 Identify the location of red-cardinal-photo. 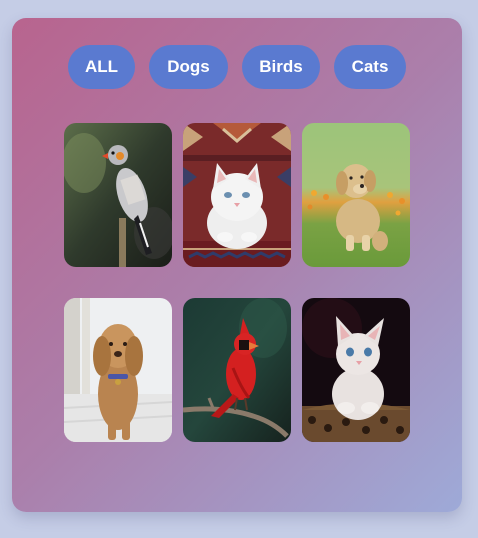
(237, 370).